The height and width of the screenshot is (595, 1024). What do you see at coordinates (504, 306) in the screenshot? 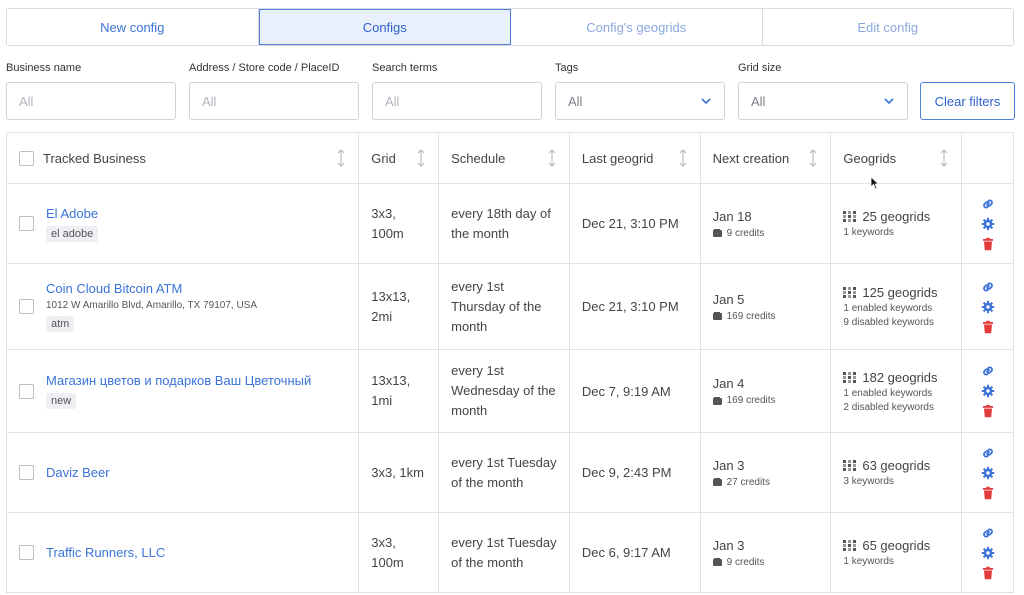
I see `schedule-cell: every 1st Thursday of the month` at bounding box center [504, 306].